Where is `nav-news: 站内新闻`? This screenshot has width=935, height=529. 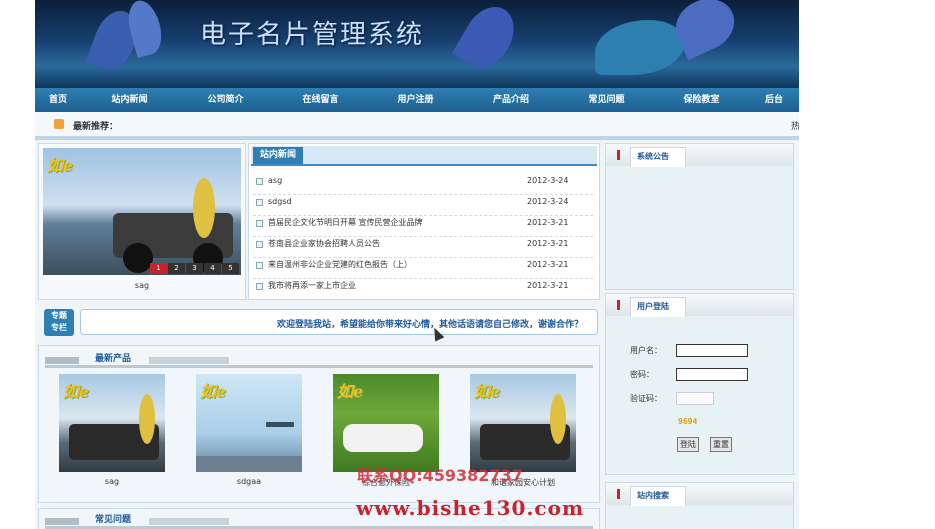
nav-news: 站内新闻 is located at coordinates (129, 100).